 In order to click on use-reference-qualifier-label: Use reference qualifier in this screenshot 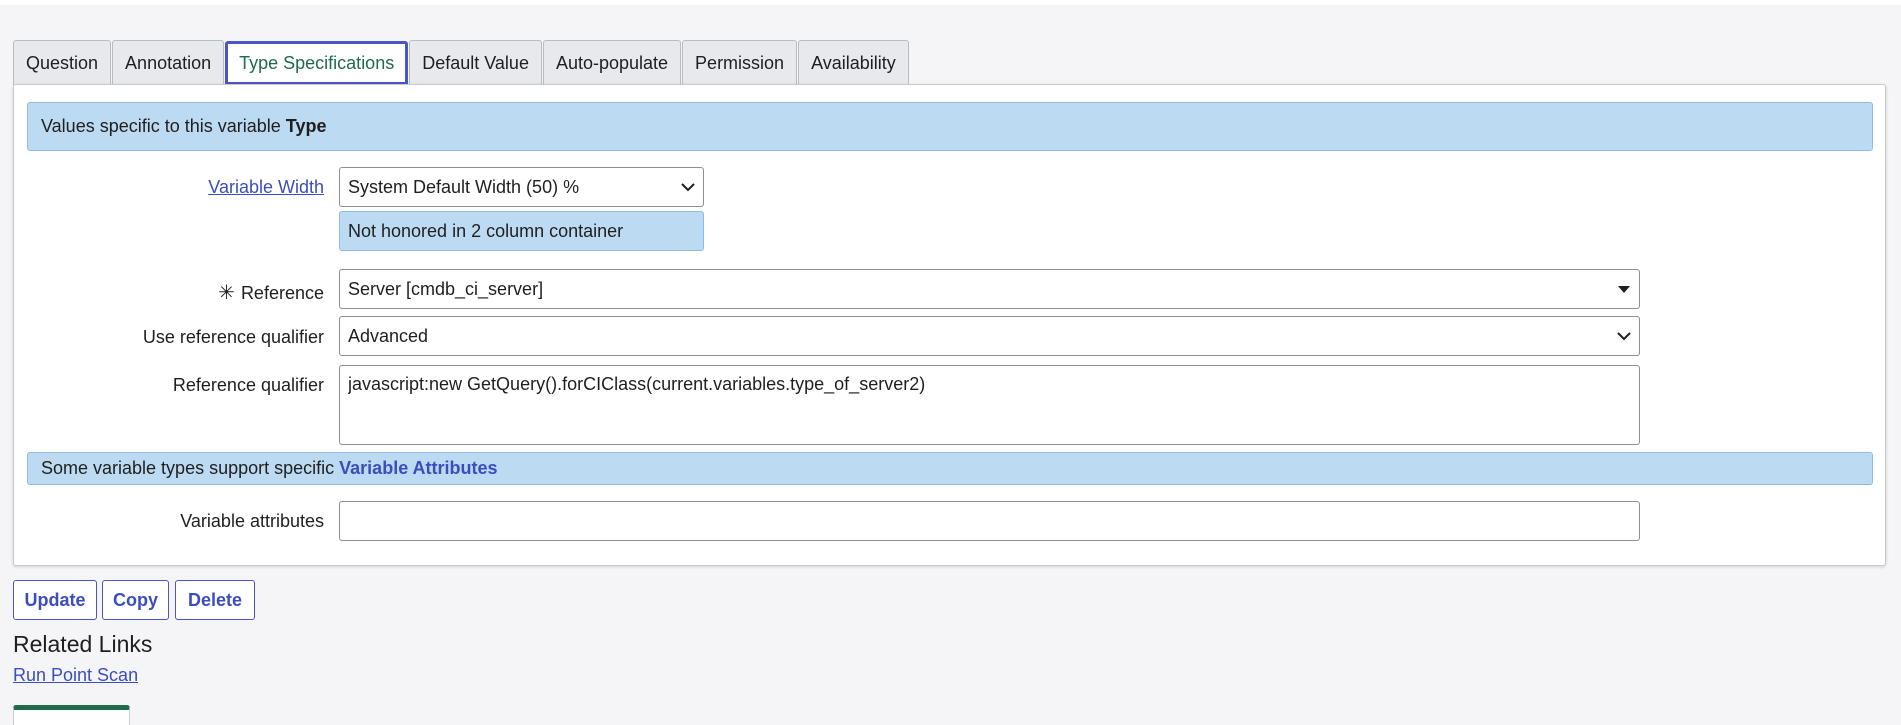, I will do `click(233, 337)`.